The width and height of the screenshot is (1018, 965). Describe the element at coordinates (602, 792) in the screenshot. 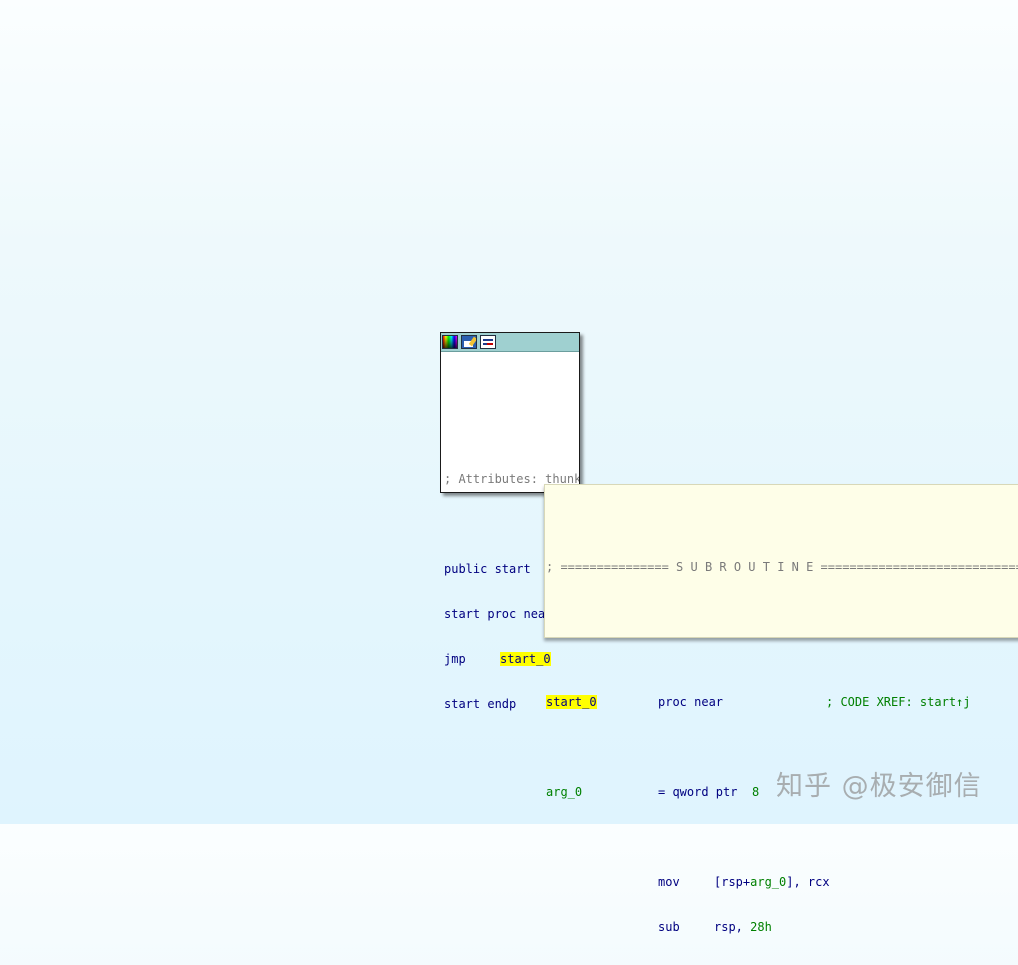

I see `arg-name: arg_0` at that location.